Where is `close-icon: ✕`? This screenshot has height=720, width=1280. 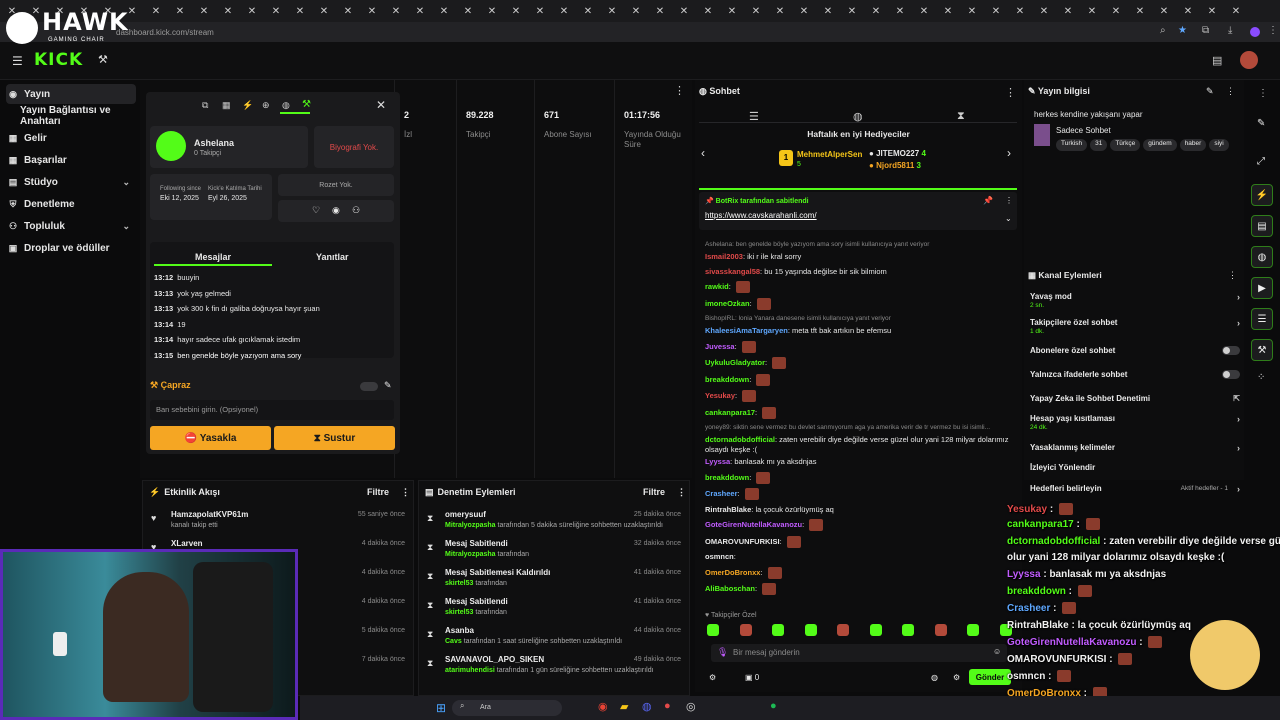
close-icon: ✕ is located at coordinates (381, 105).